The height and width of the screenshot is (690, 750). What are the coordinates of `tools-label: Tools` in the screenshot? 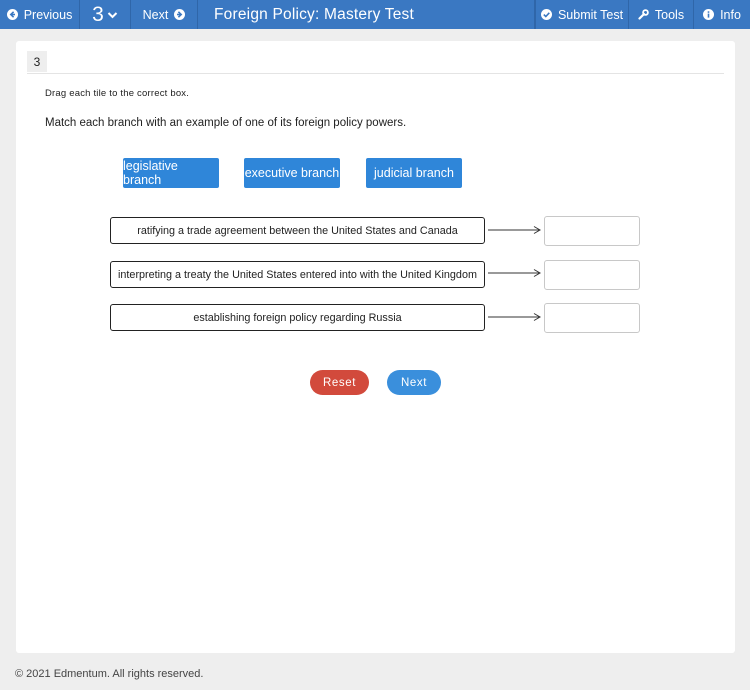 It's located at (669, 14).